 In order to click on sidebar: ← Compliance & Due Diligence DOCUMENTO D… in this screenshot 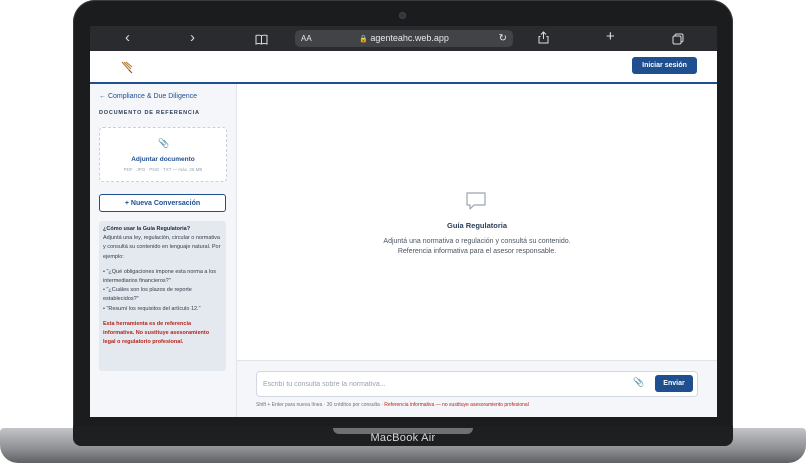, I will do `click(163, 250)`.